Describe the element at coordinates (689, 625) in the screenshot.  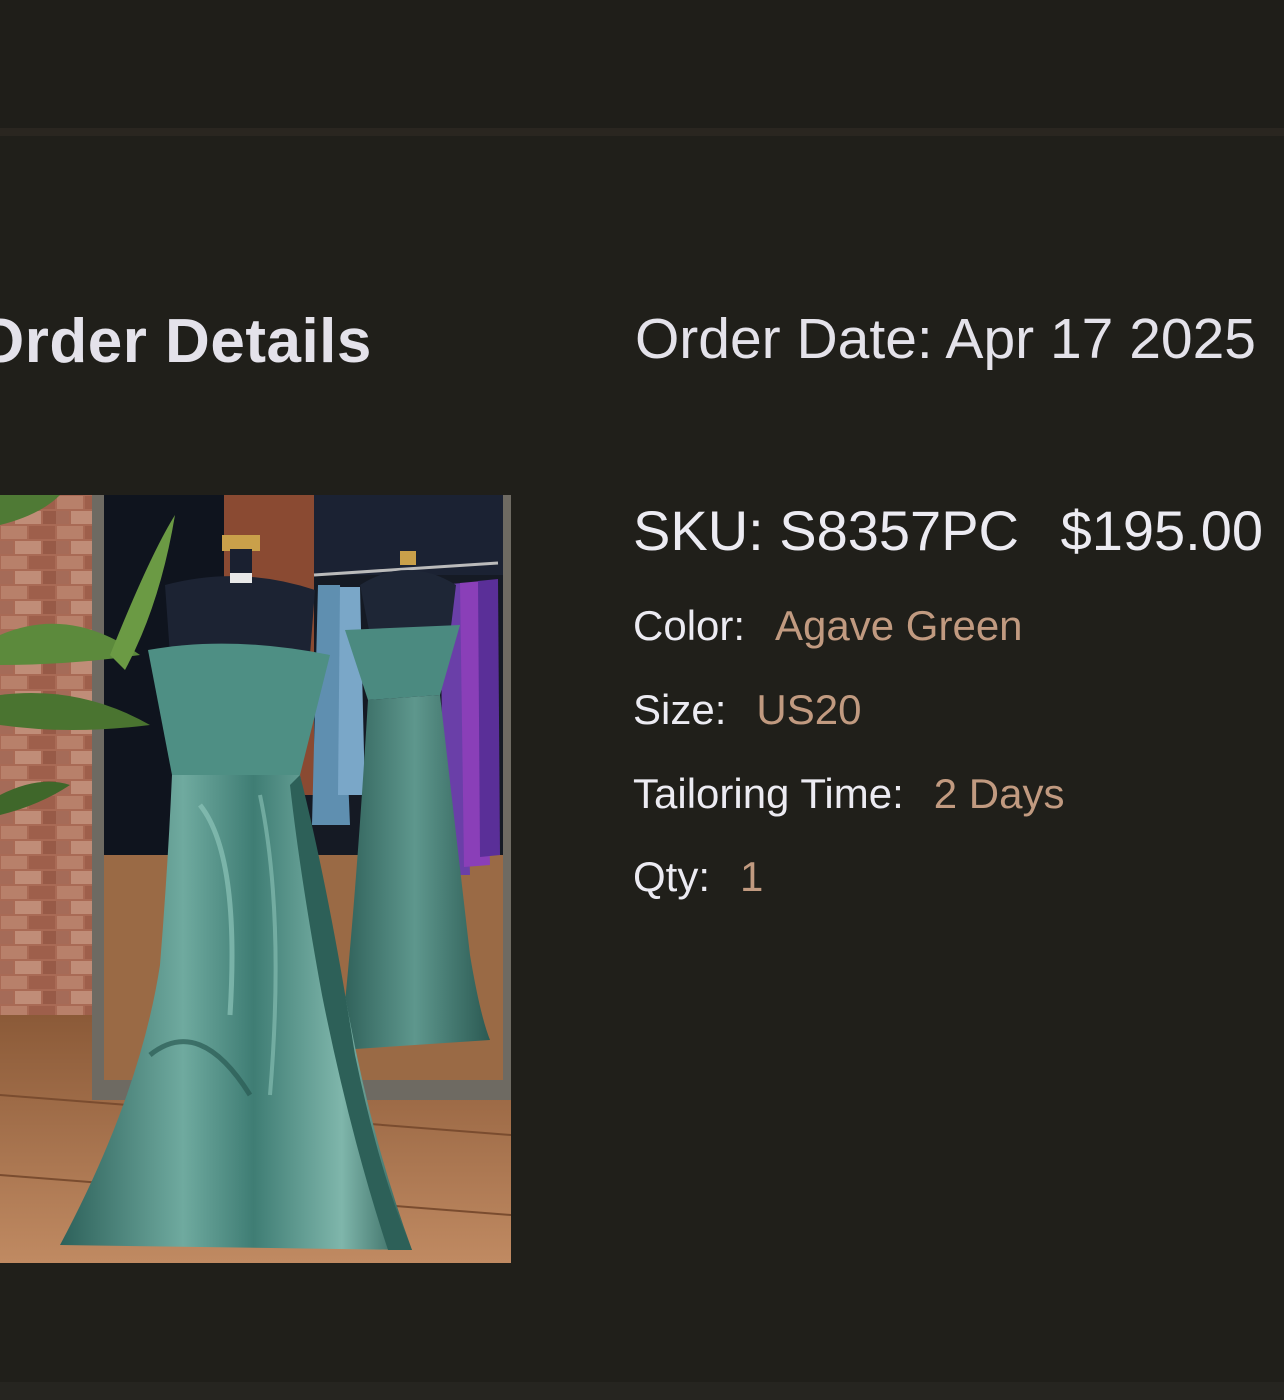
I see `color-label: Color:` at that location.